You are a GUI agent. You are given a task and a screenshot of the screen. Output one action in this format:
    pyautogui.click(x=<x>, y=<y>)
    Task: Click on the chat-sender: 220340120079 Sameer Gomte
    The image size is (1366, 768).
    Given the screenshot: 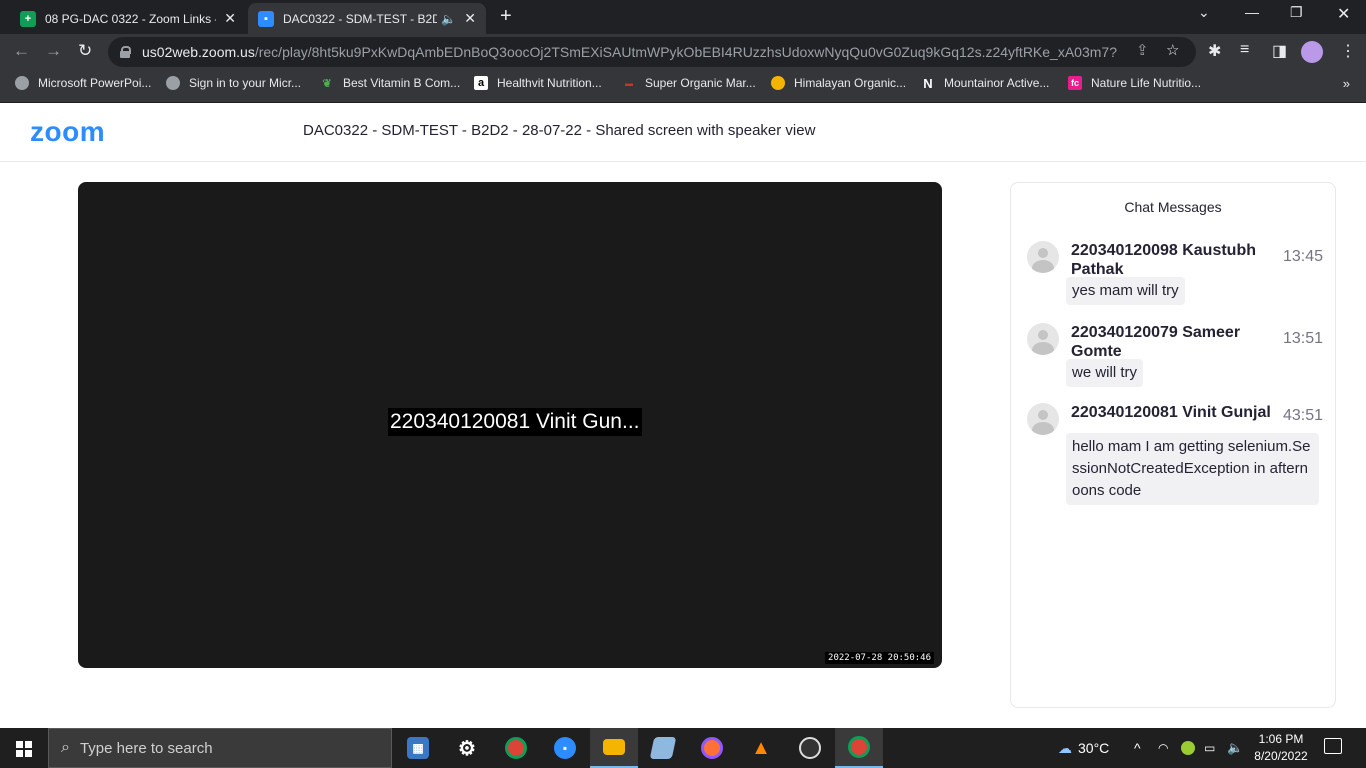 What is the action you would take?
    pyautogui.click(x=1156, y=342)
    